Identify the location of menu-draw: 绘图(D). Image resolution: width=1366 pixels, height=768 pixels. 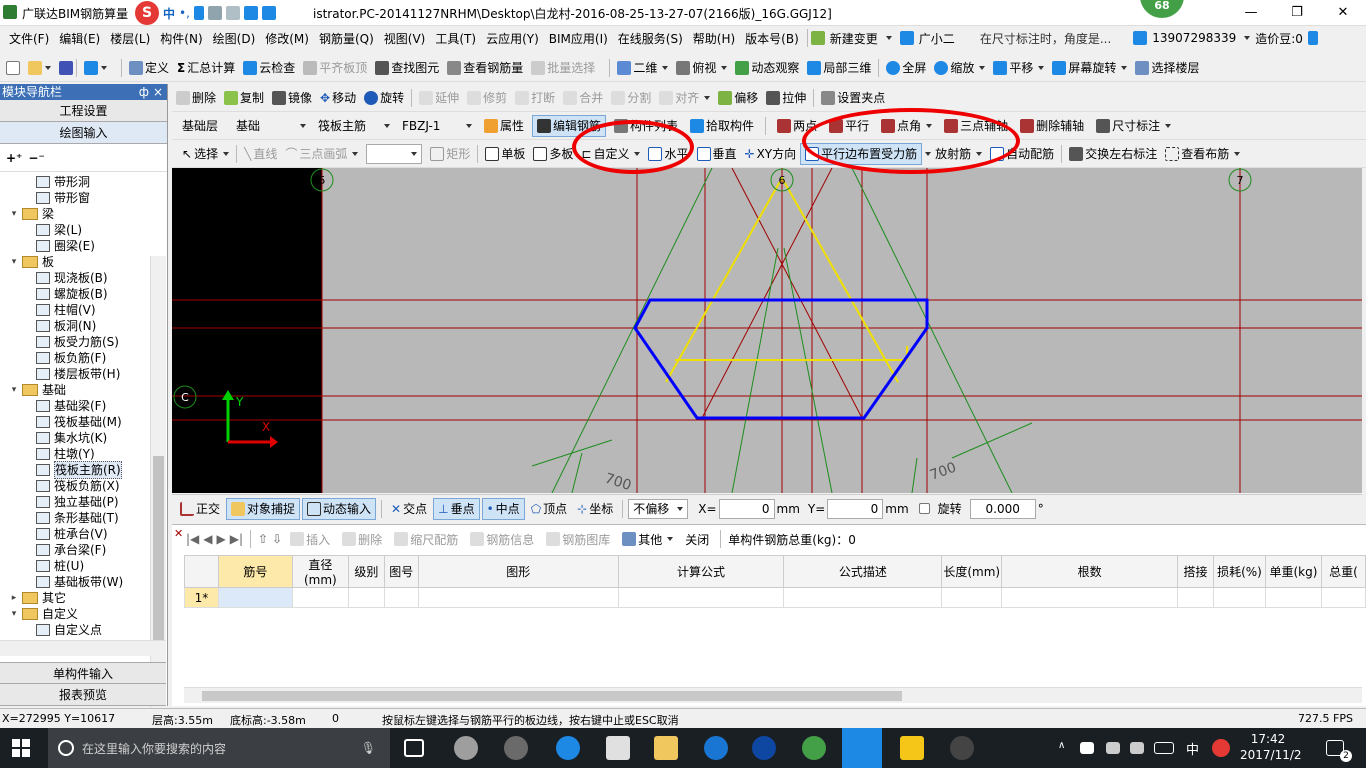
(234, 38).